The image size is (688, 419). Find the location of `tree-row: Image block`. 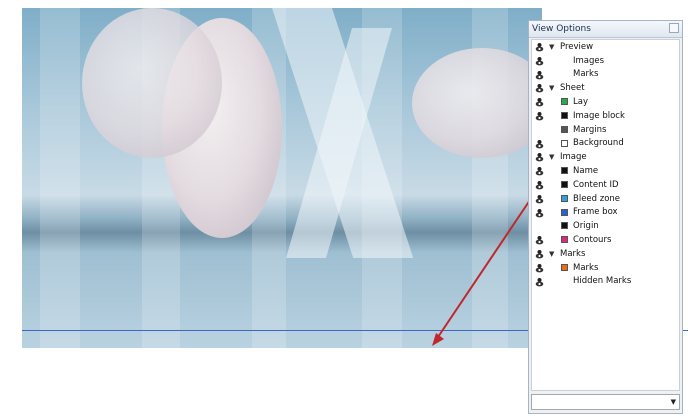

tree-row: Image block is located at coordinates (605, 116).